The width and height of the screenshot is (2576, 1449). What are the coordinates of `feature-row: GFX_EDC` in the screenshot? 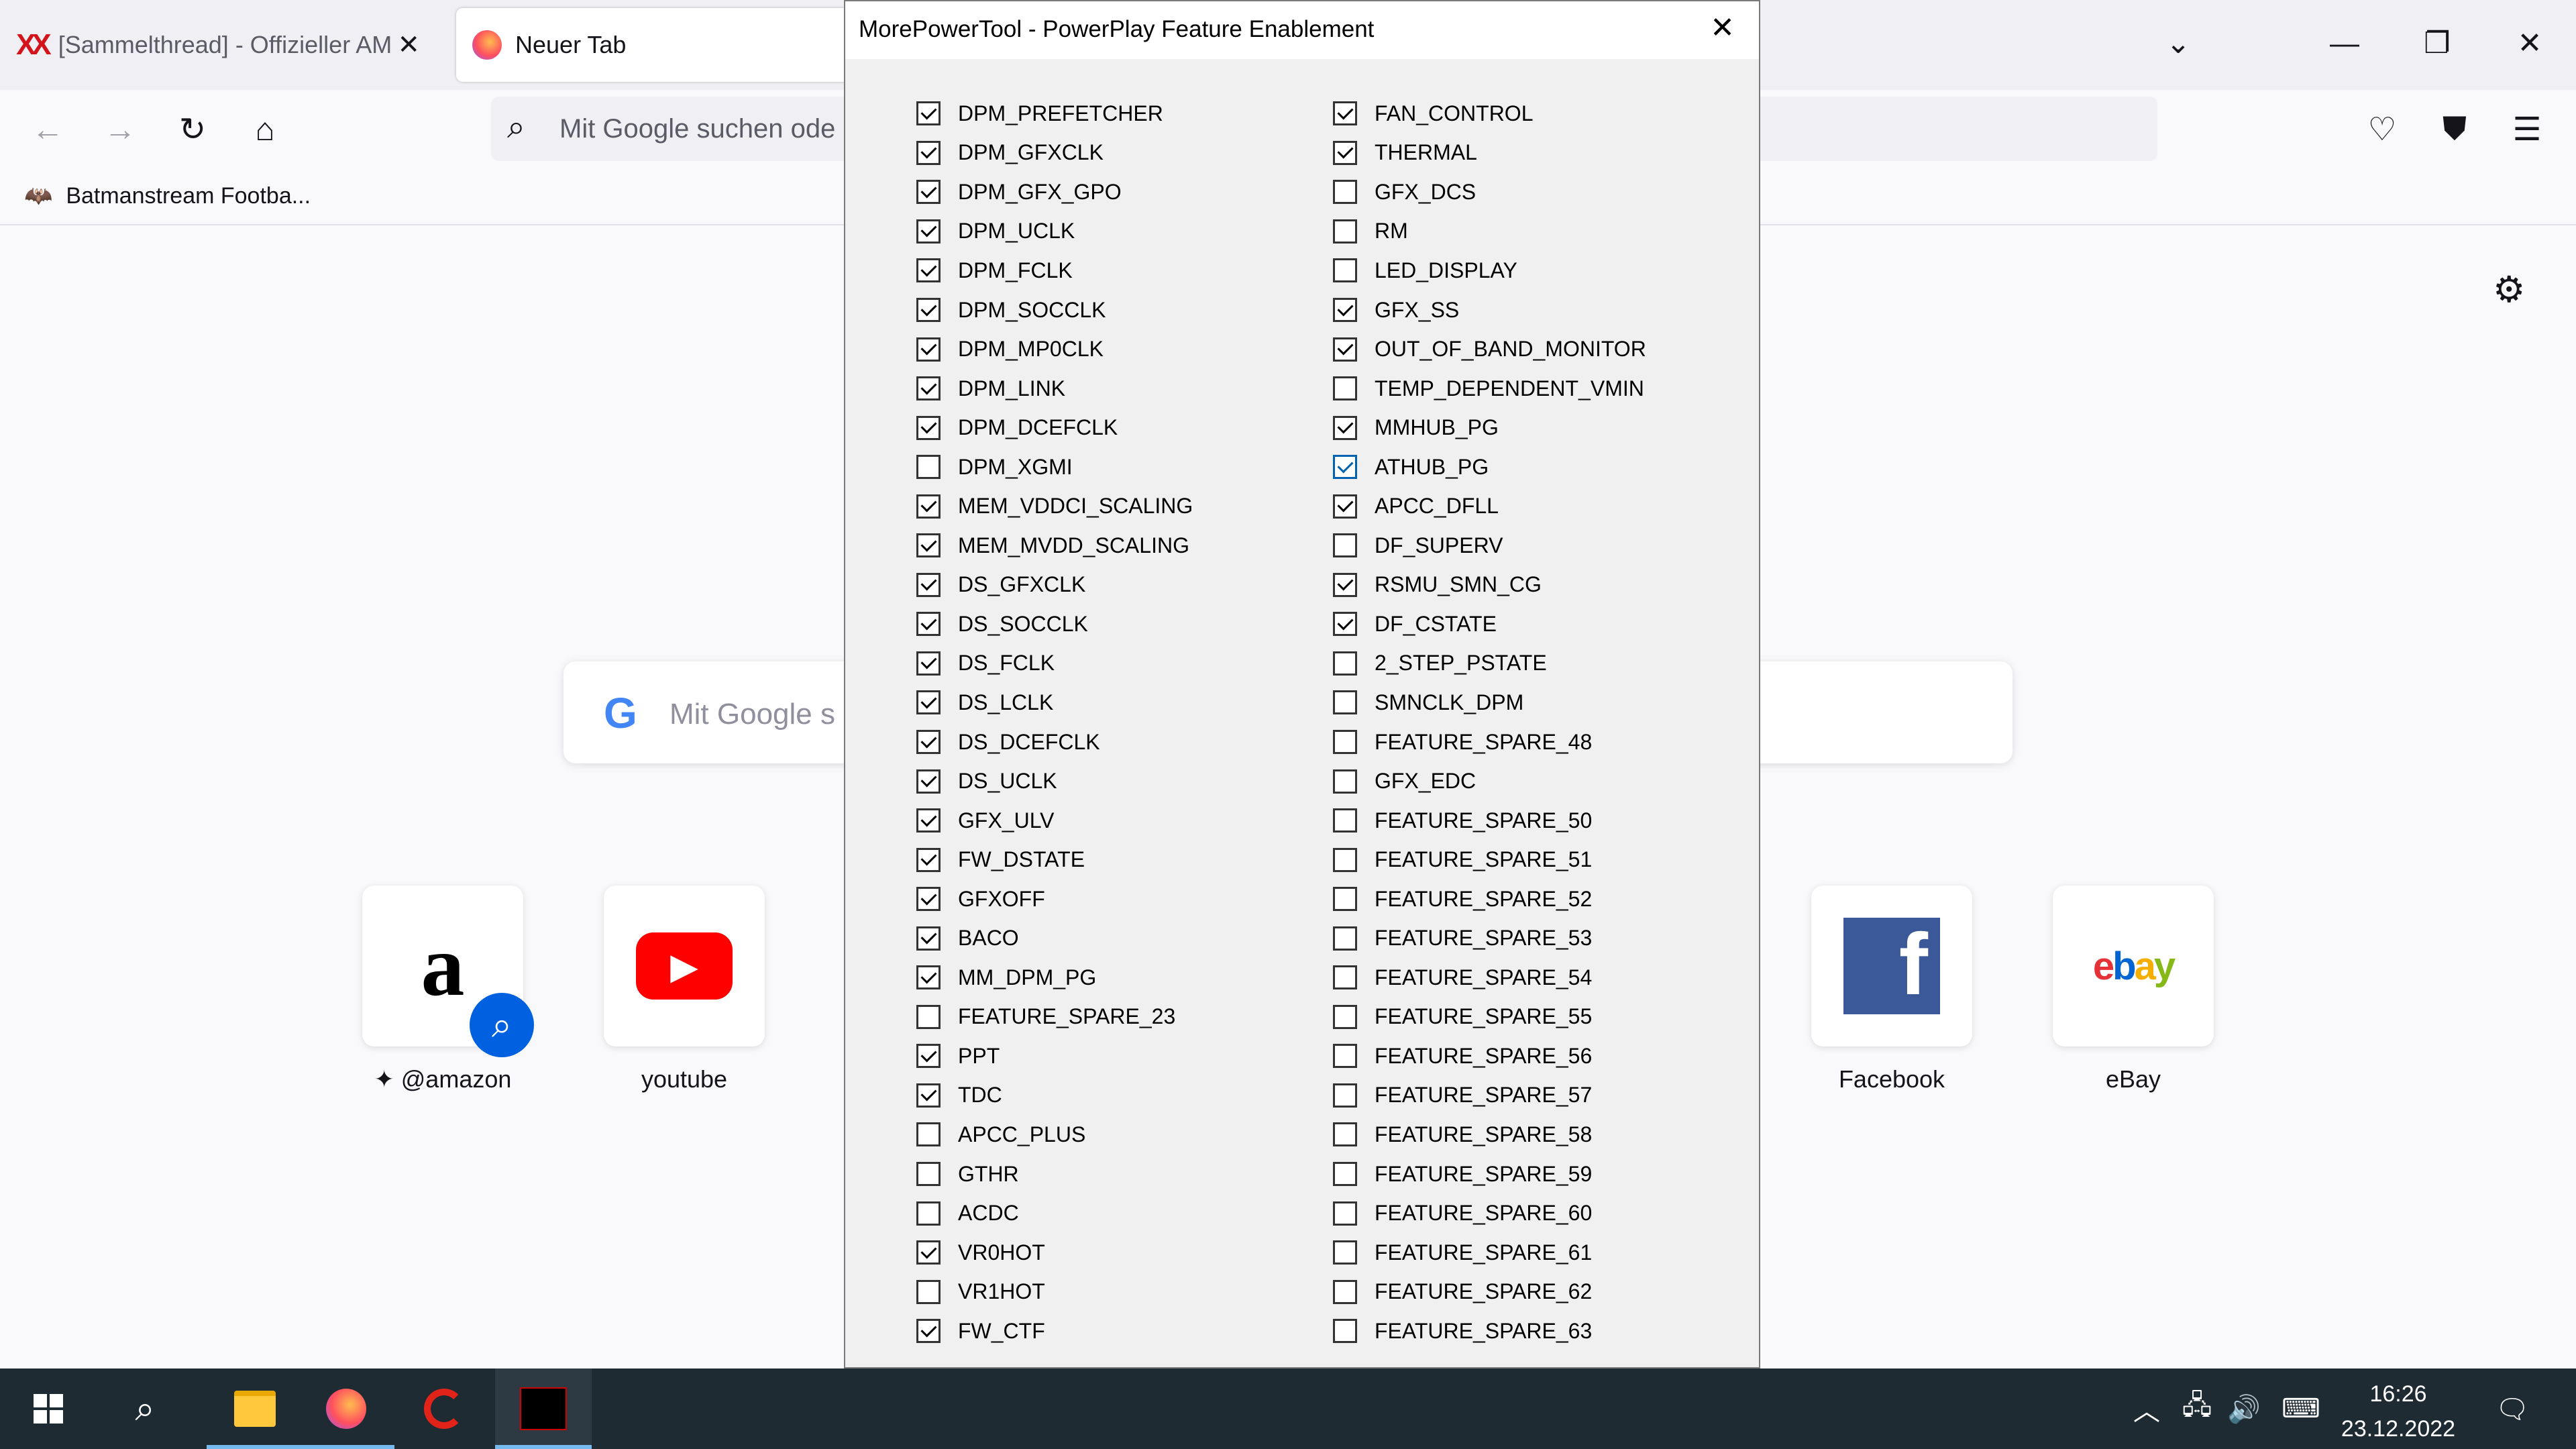 It's located at (1489, 781).